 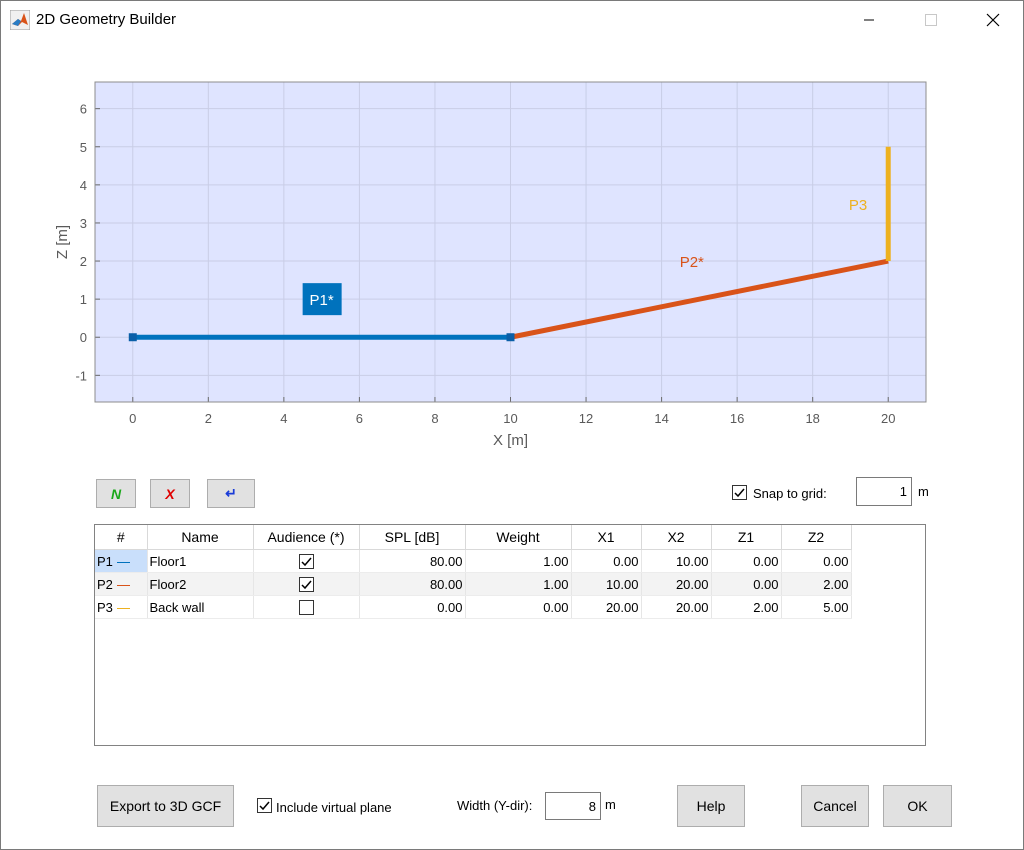 I want to click on tick-label-y: -1, so click(x=81, y=375).